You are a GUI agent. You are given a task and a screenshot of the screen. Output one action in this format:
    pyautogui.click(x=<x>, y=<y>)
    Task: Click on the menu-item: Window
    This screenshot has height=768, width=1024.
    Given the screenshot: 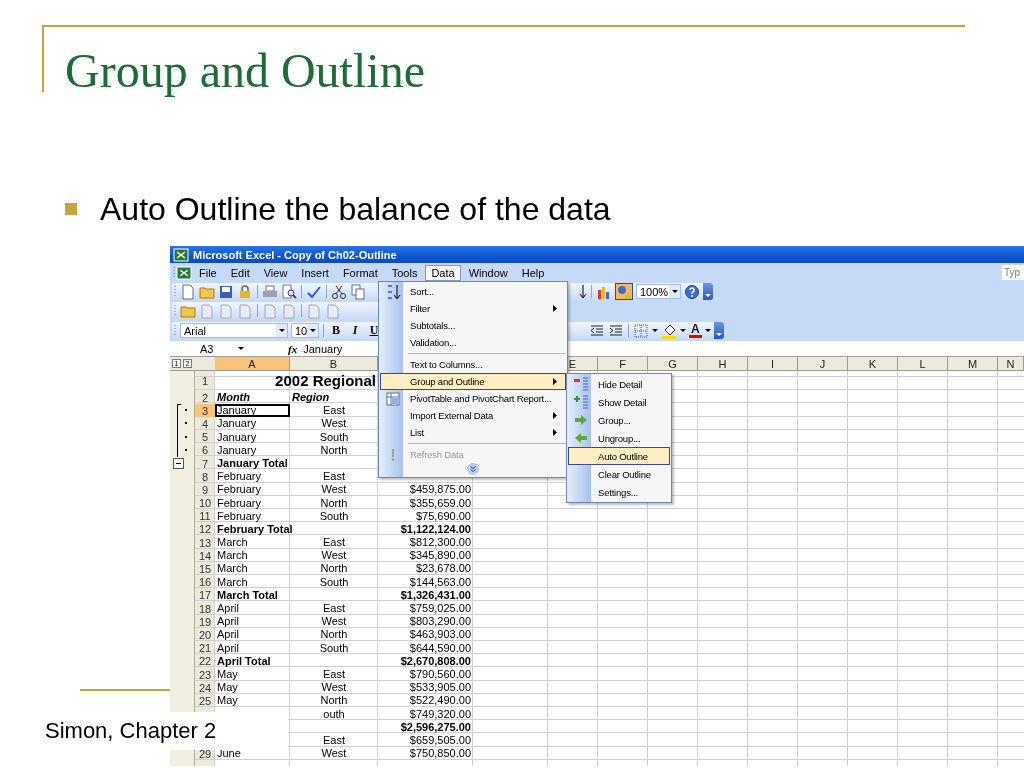 What is the action you would take?
    pyautogui.click(x=488, y=272)
    